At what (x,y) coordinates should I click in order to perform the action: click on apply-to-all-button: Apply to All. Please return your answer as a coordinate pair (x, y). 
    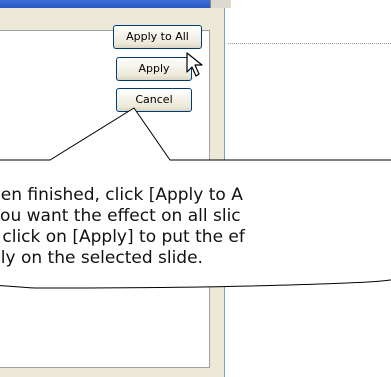
    Looking at the image, I should click on (157, 37).